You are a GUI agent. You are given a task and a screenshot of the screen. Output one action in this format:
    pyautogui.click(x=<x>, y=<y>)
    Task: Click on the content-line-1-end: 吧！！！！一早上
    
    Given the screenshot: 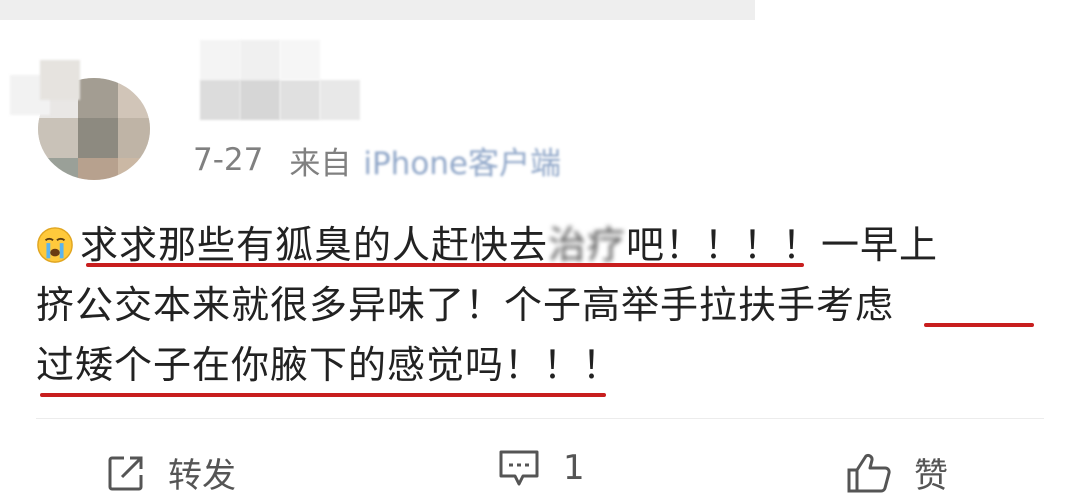 What is the action you would take?
    pyautogui.click(x=782, y=245)
    